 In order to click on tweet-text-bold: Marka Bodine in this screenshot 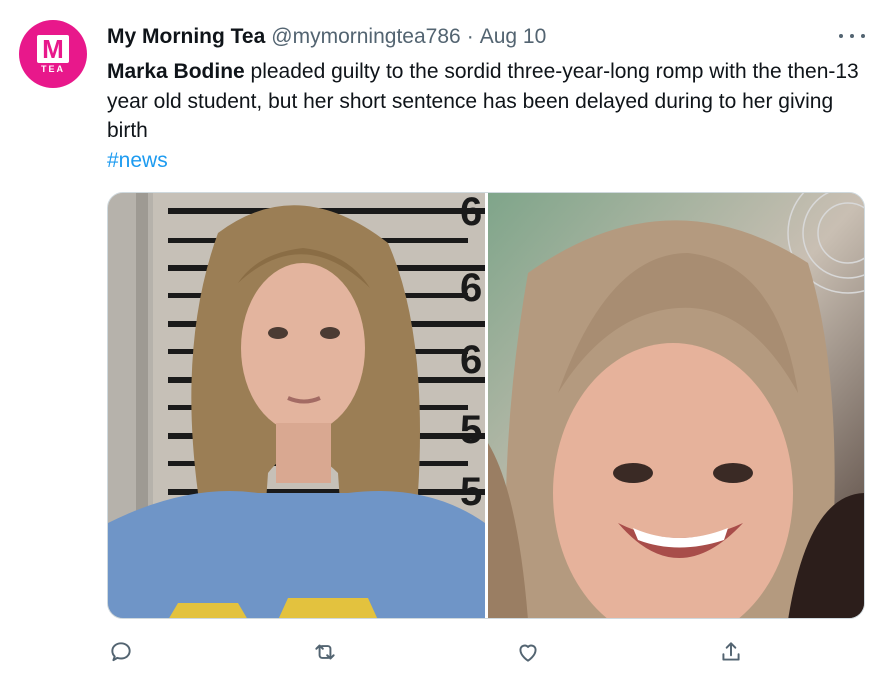, I will do `click(176, 71)`.